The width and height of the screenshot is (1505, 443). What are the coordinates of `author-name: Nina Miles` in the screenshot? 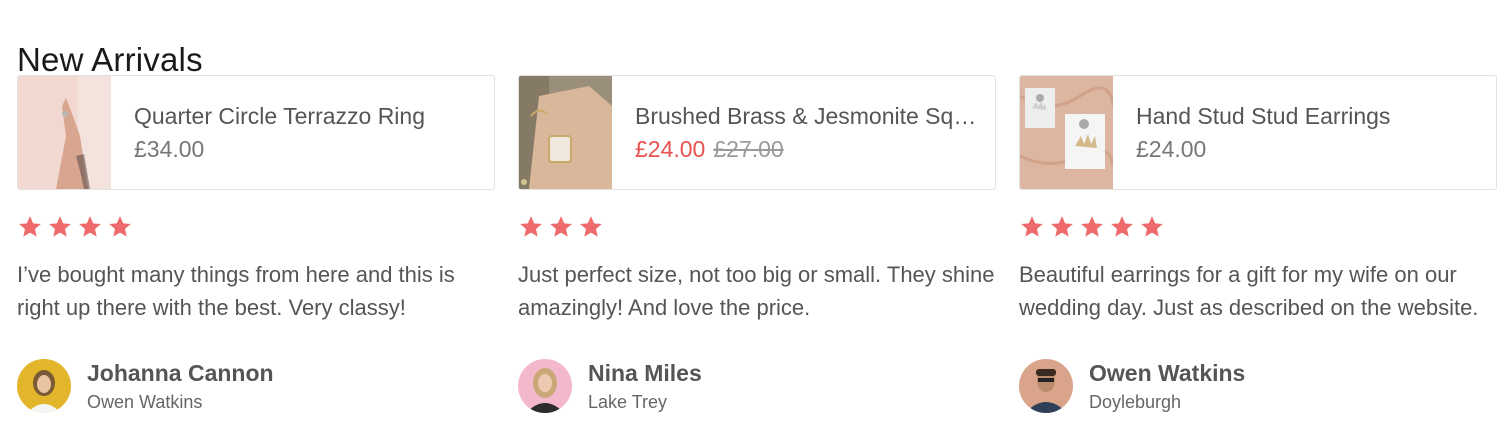 It's located at (645, 373).